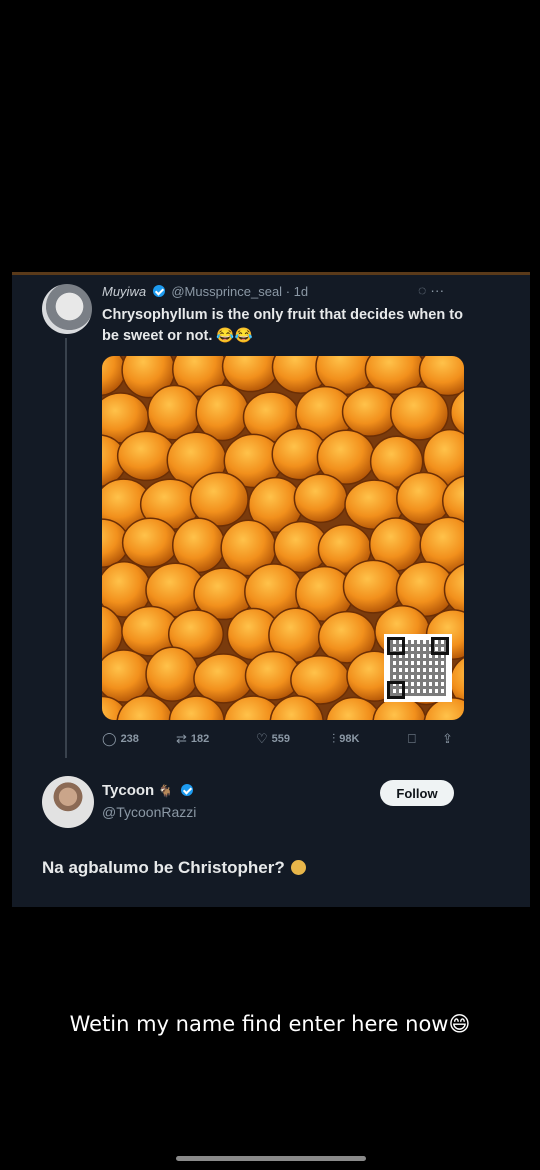 Image resolution: width=540 pixels, height=1170 pixels. Describe the element at coordinates (334, 738) in the screenshot. I see `views-chart-icon: ⫶` at that location.